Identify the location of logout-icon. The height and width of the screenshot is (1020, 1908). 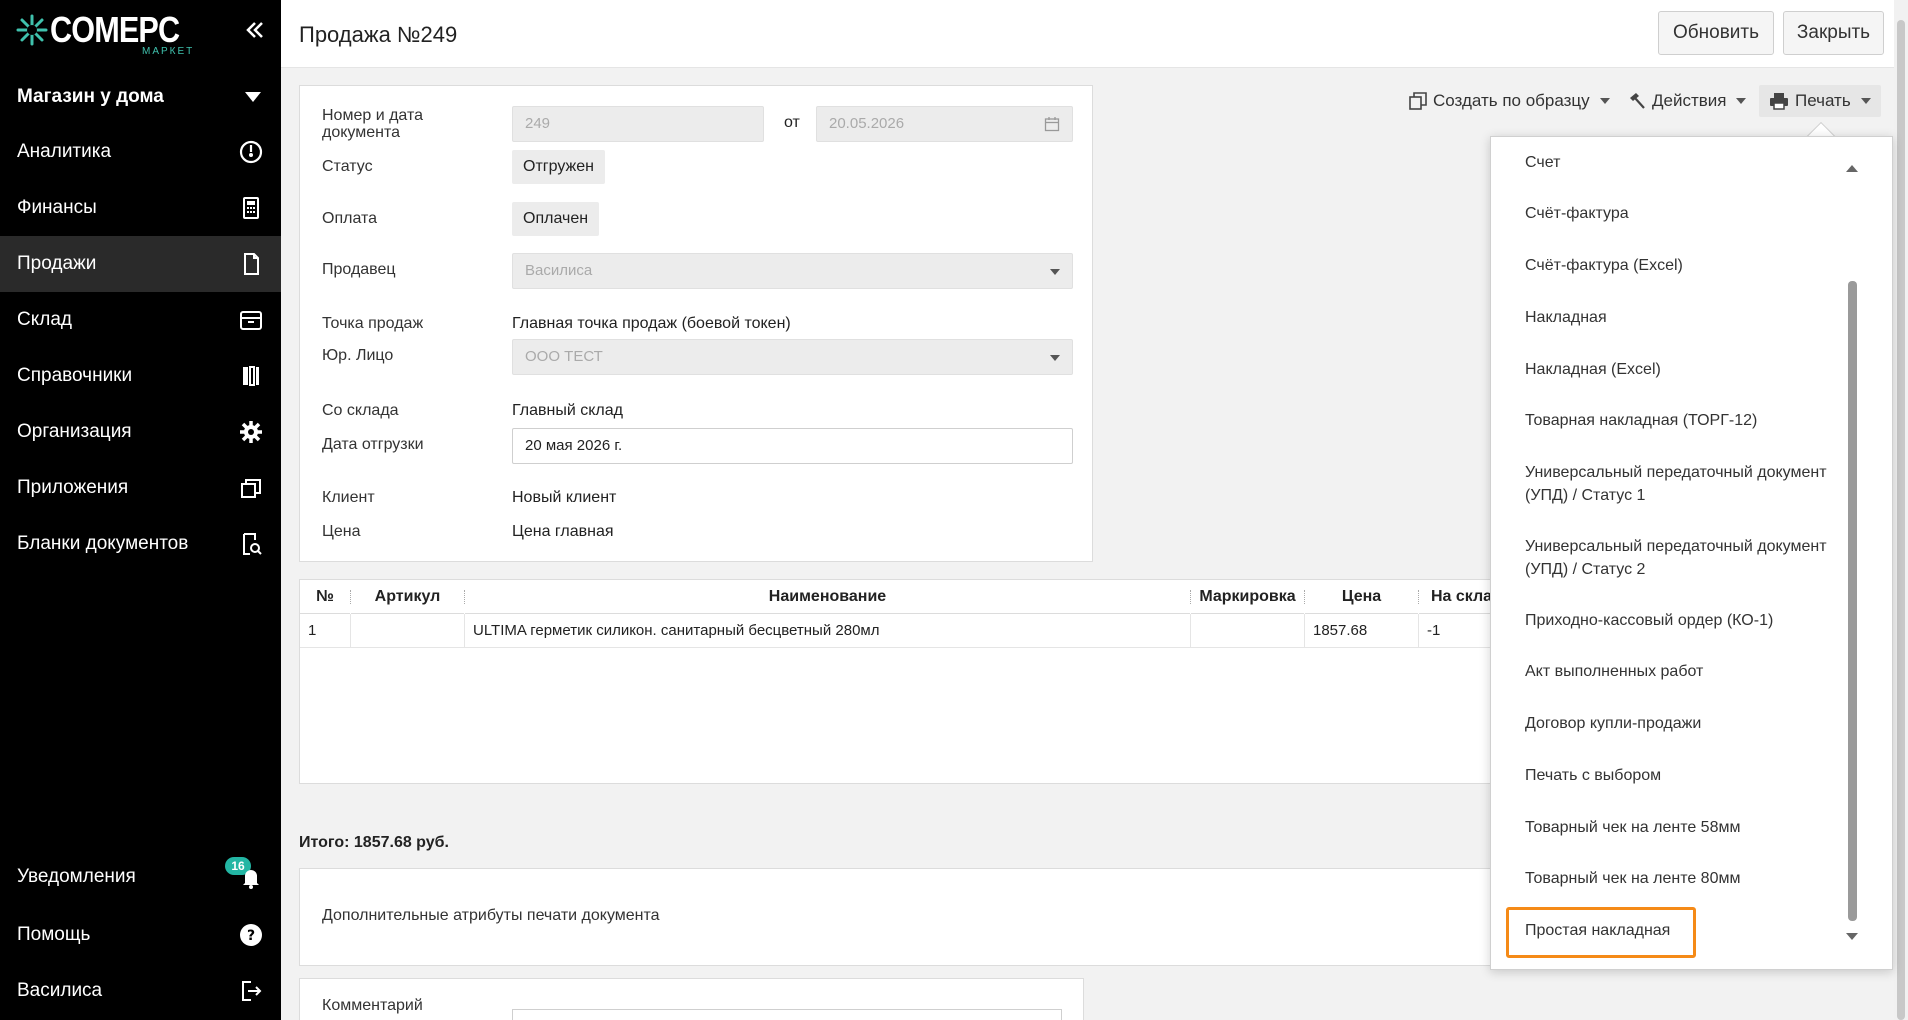
(251, 991).